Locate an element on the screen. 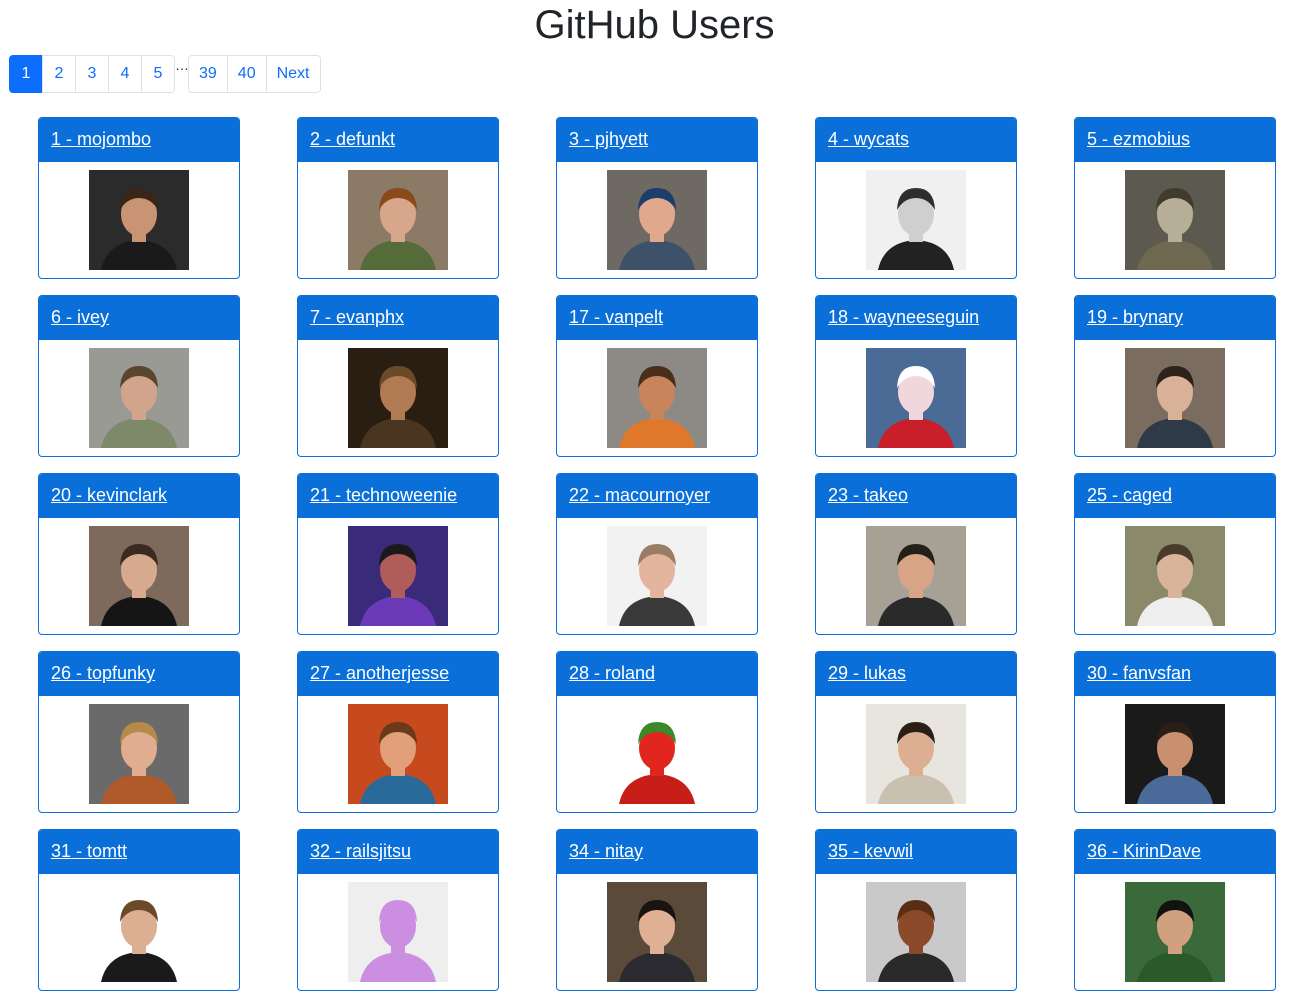 The height and width of the screenshot is (998, 1309). user-link: 17 - vanpelt is located at coordinates (616, 317).